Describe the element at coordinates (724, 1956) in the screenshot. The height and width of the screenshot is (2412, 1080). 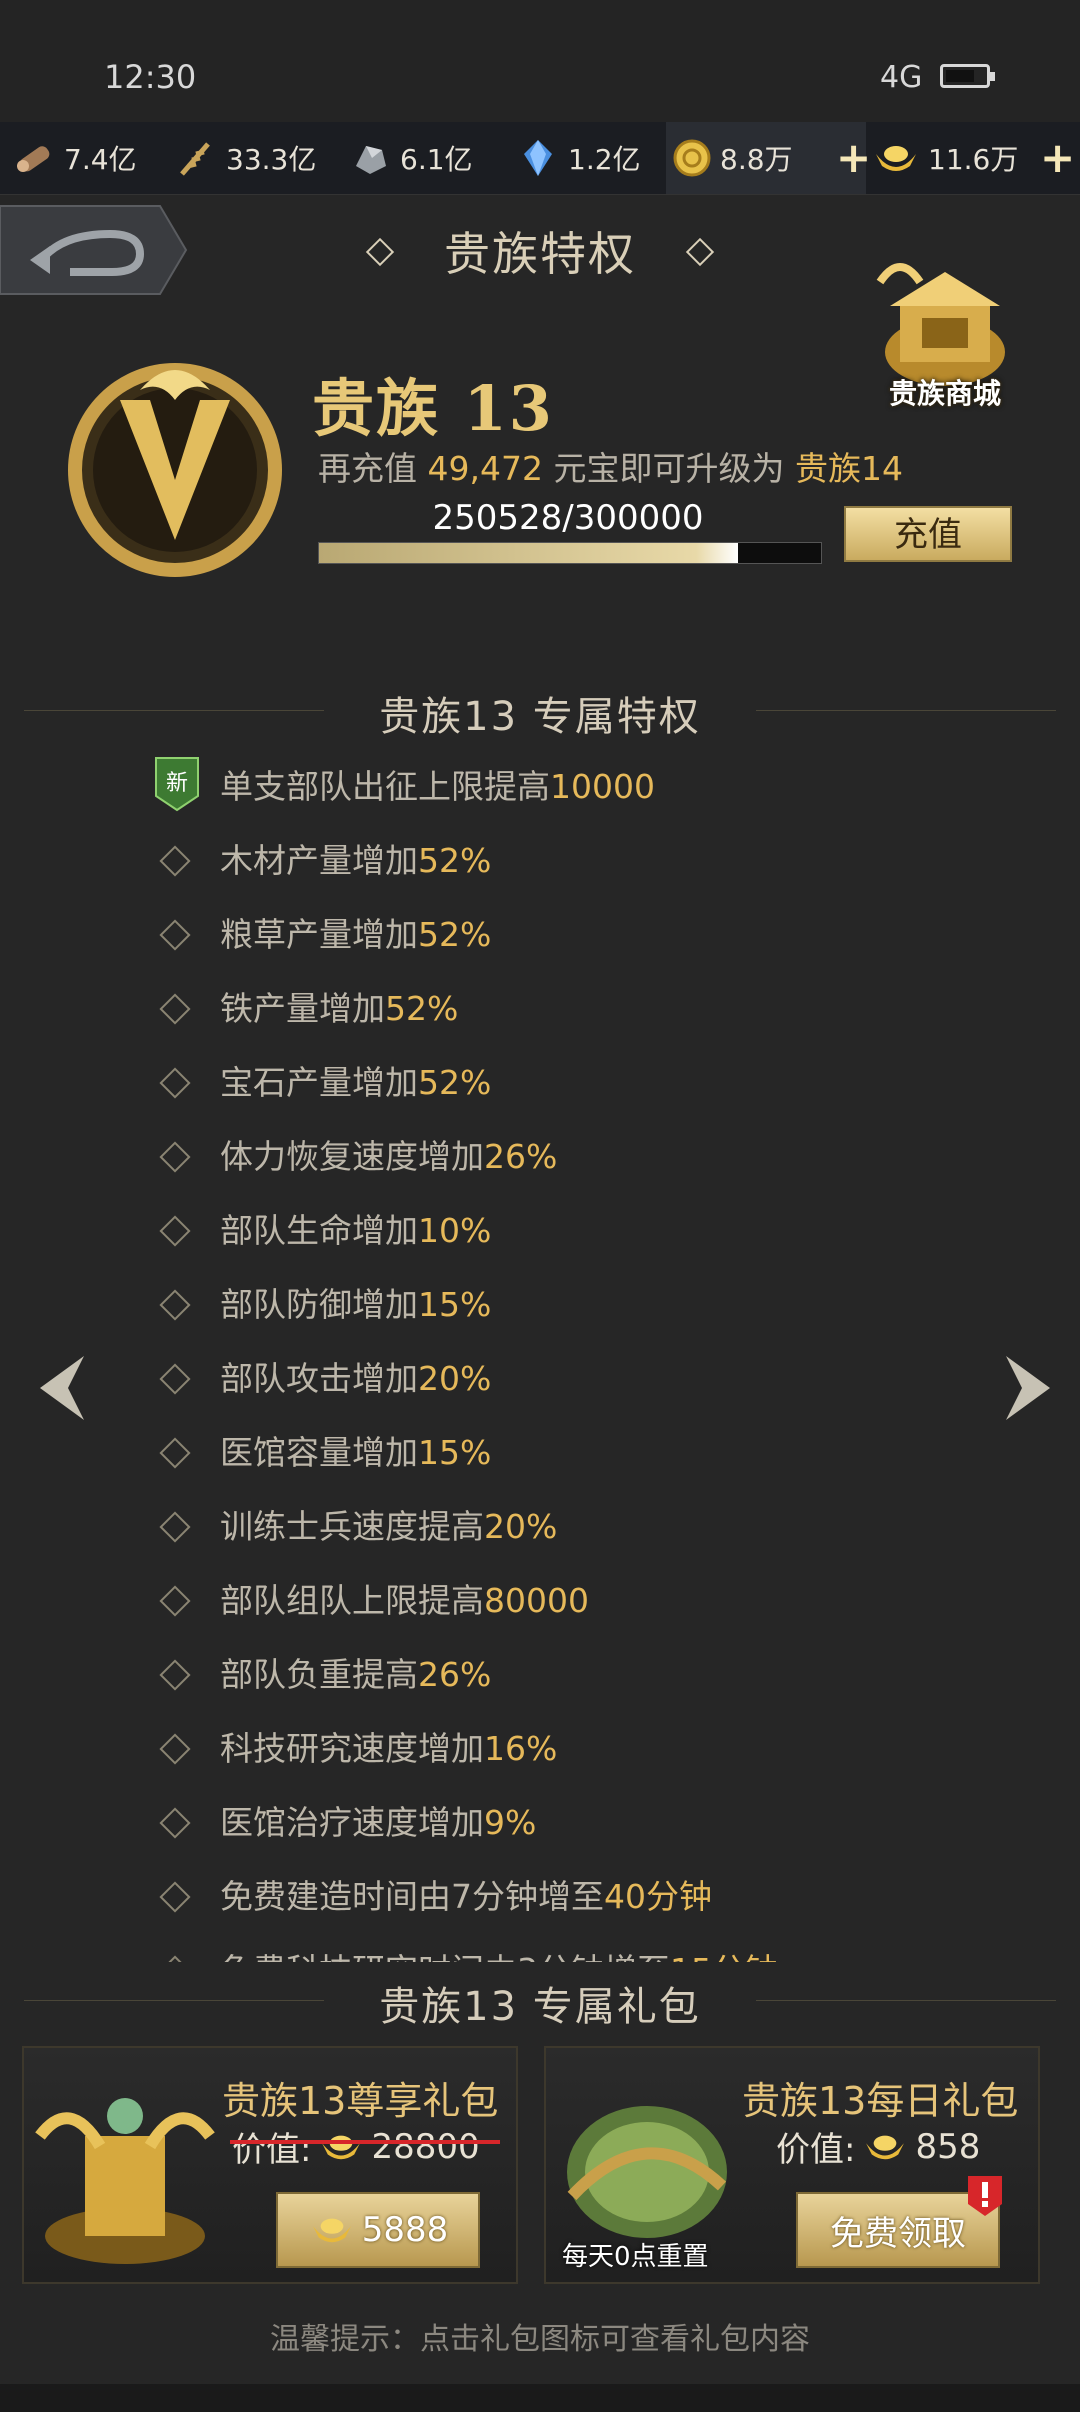
I see `privilege-value: 15分钟` at that location.